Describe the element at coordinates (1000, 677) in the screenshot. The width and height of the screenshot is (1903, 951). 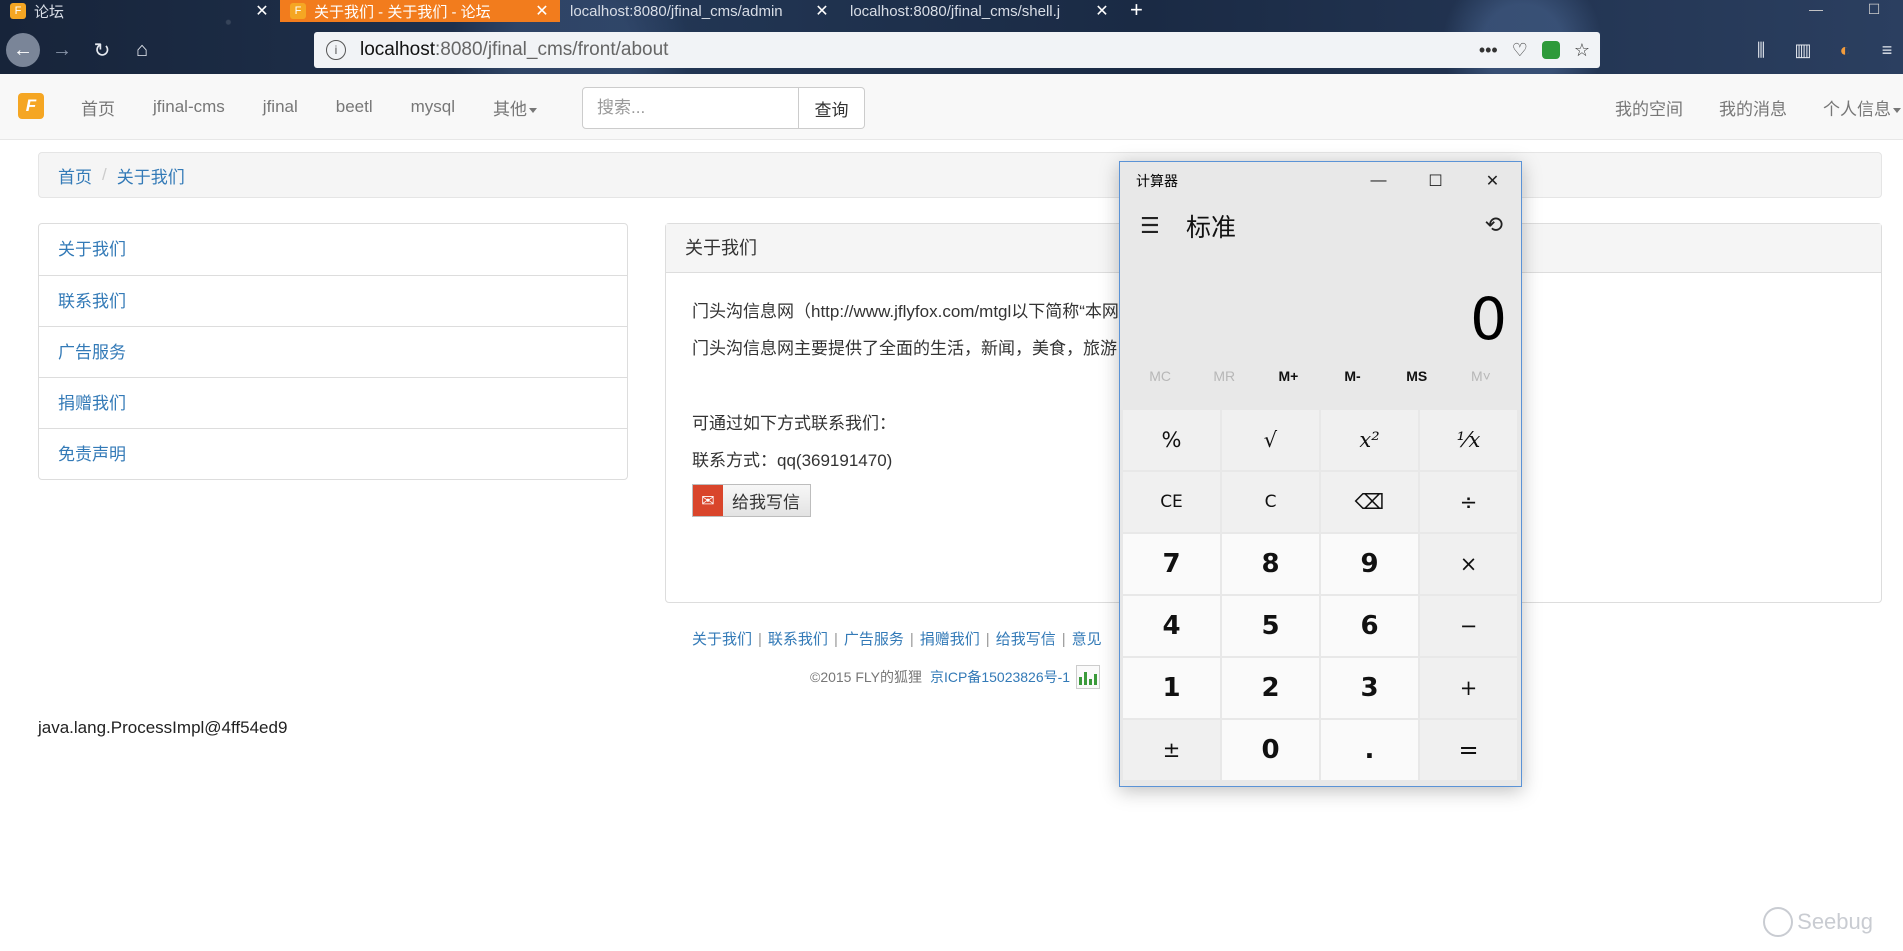
I see `icp-link: 京ICP备15023826号-1` at that location.